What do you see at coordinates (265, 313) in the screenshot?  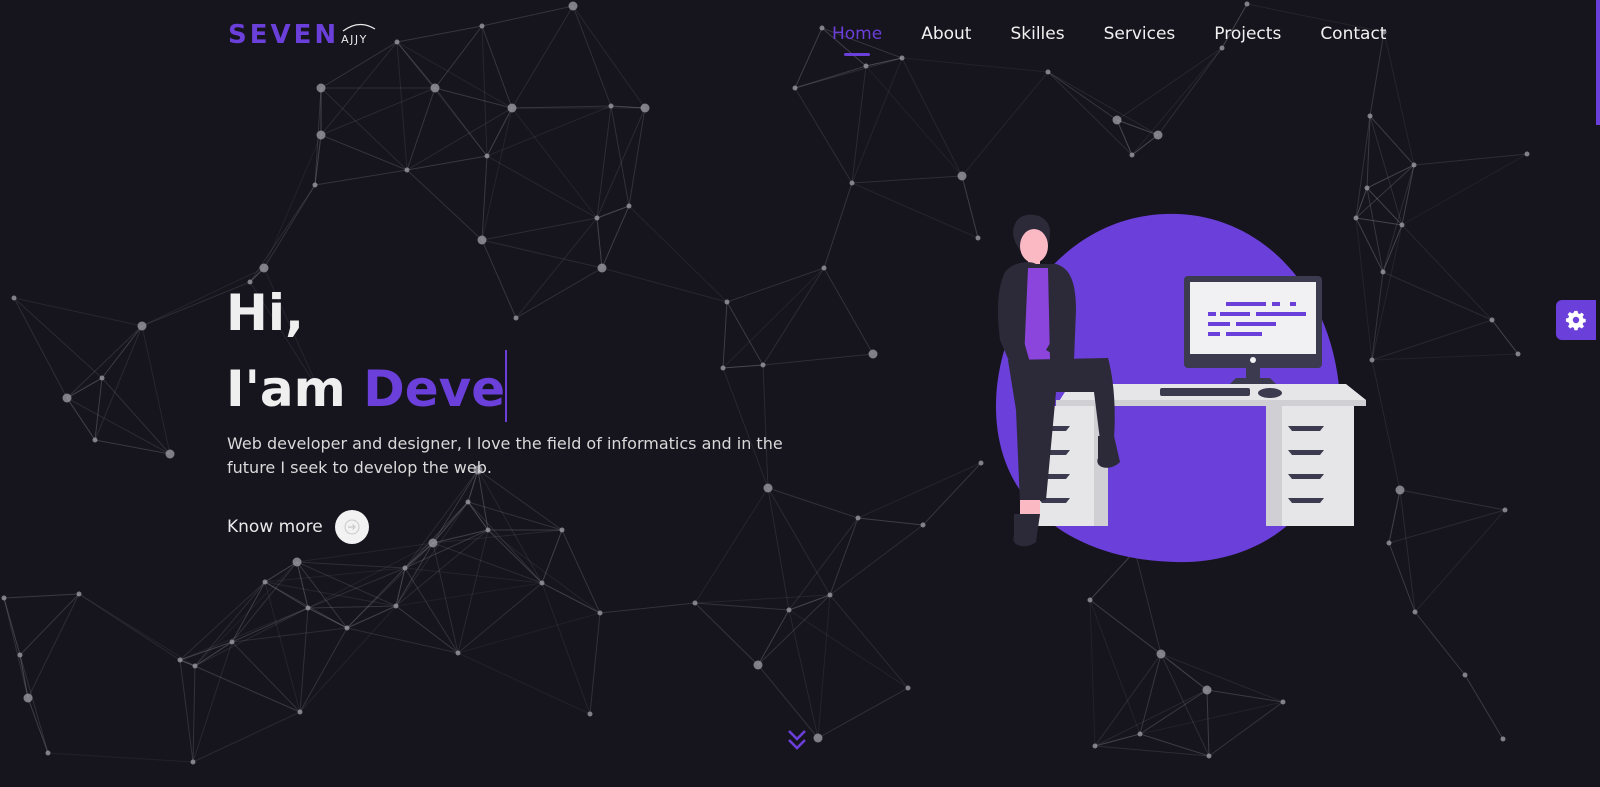 I see `hero-greeting: Hi,` at bounding box center [265, 313].